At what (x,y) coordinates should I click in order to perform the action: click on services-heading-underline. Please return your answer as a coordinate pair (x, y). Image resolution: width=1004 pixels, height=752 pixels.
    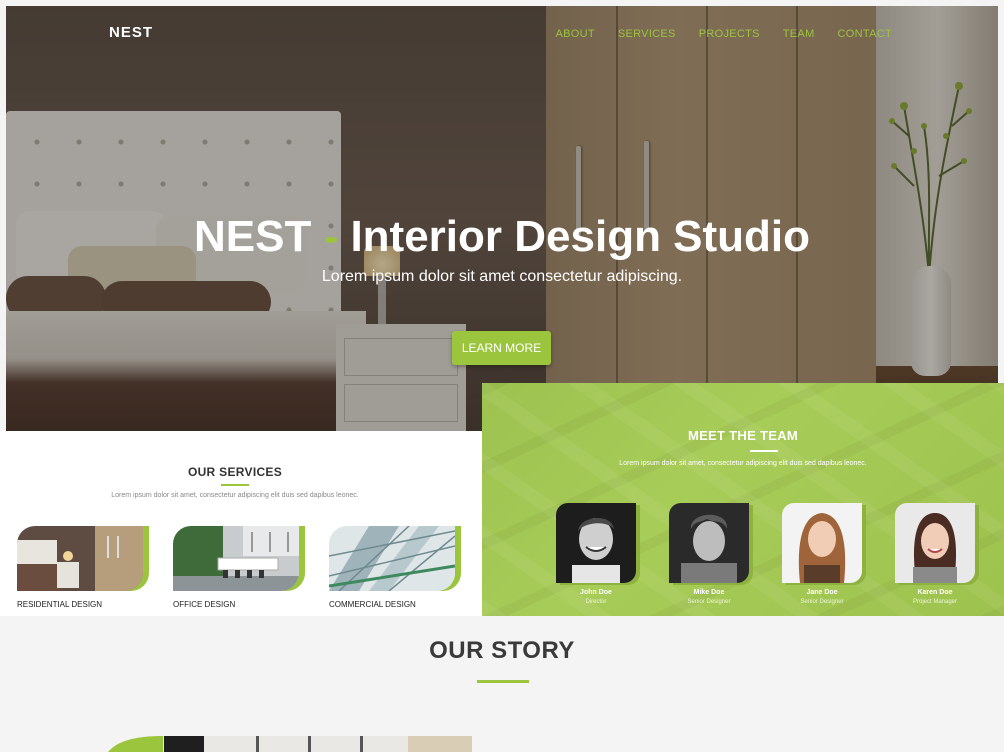
    Looking at the image, I should click on (235, 485).